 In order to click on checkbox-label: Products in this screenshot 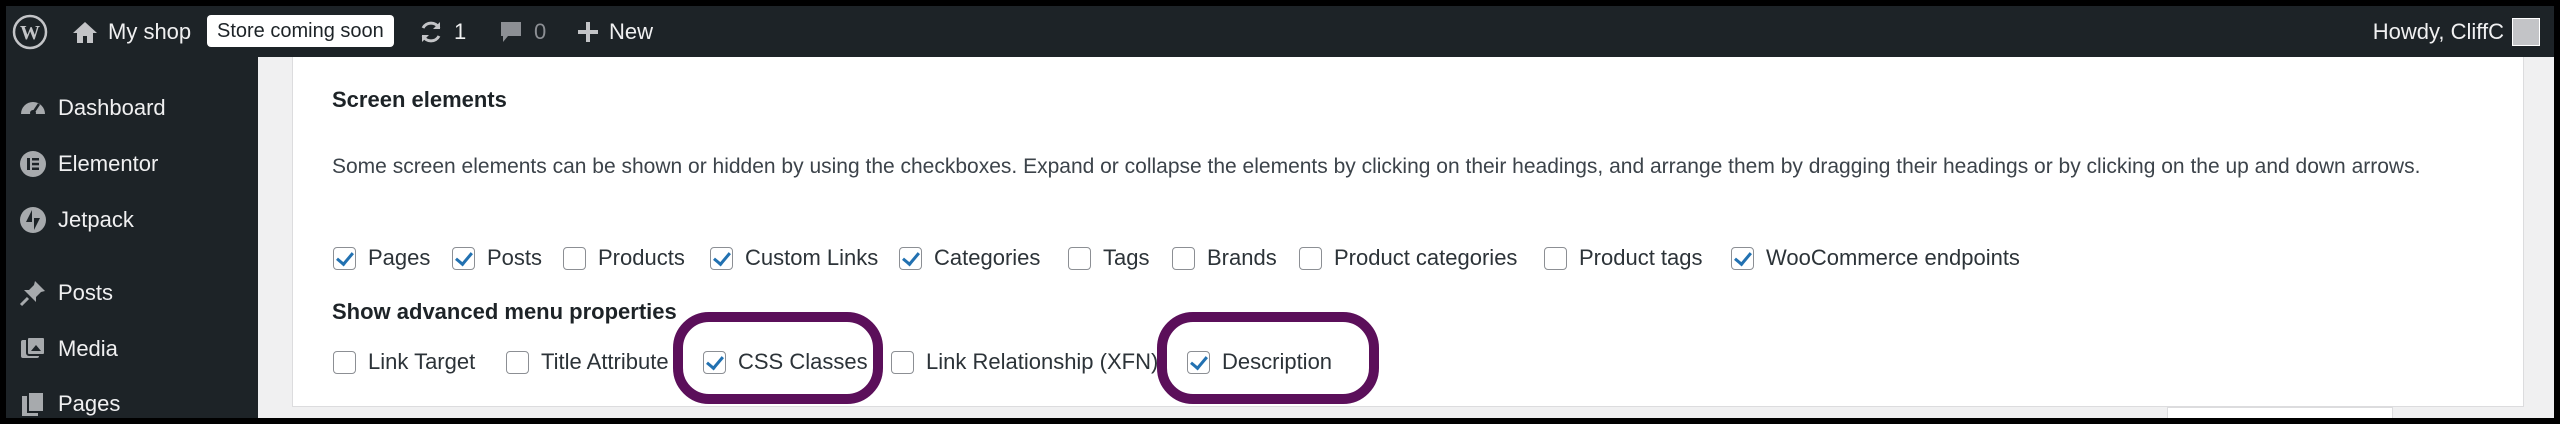, I will do `click(641, 257)`.